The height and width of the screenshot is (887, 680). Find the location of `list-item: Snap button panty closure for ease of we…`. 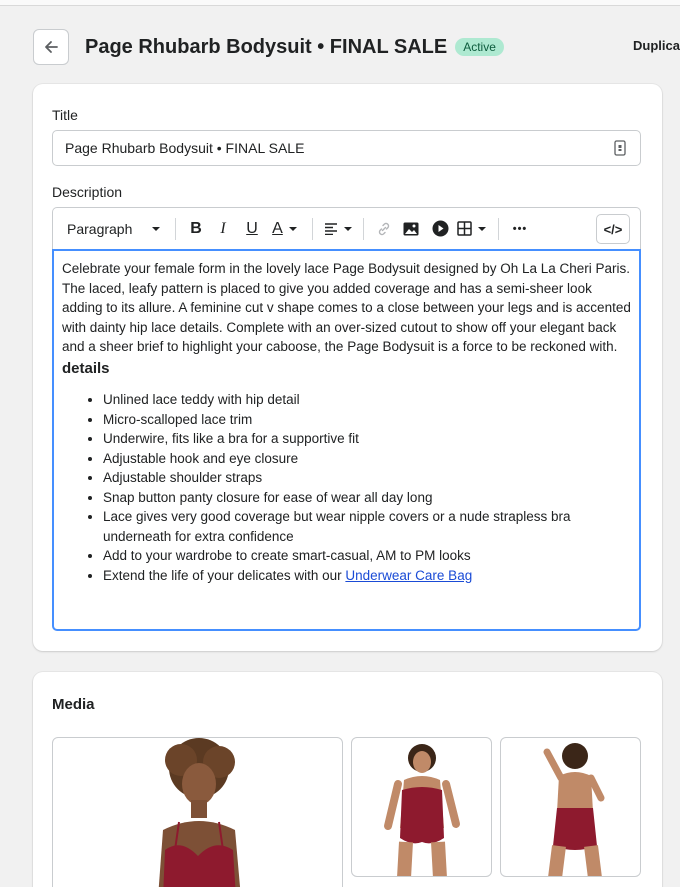

list-item: Snap button panty closure for ease of we… is located at coordinates (367, 498).